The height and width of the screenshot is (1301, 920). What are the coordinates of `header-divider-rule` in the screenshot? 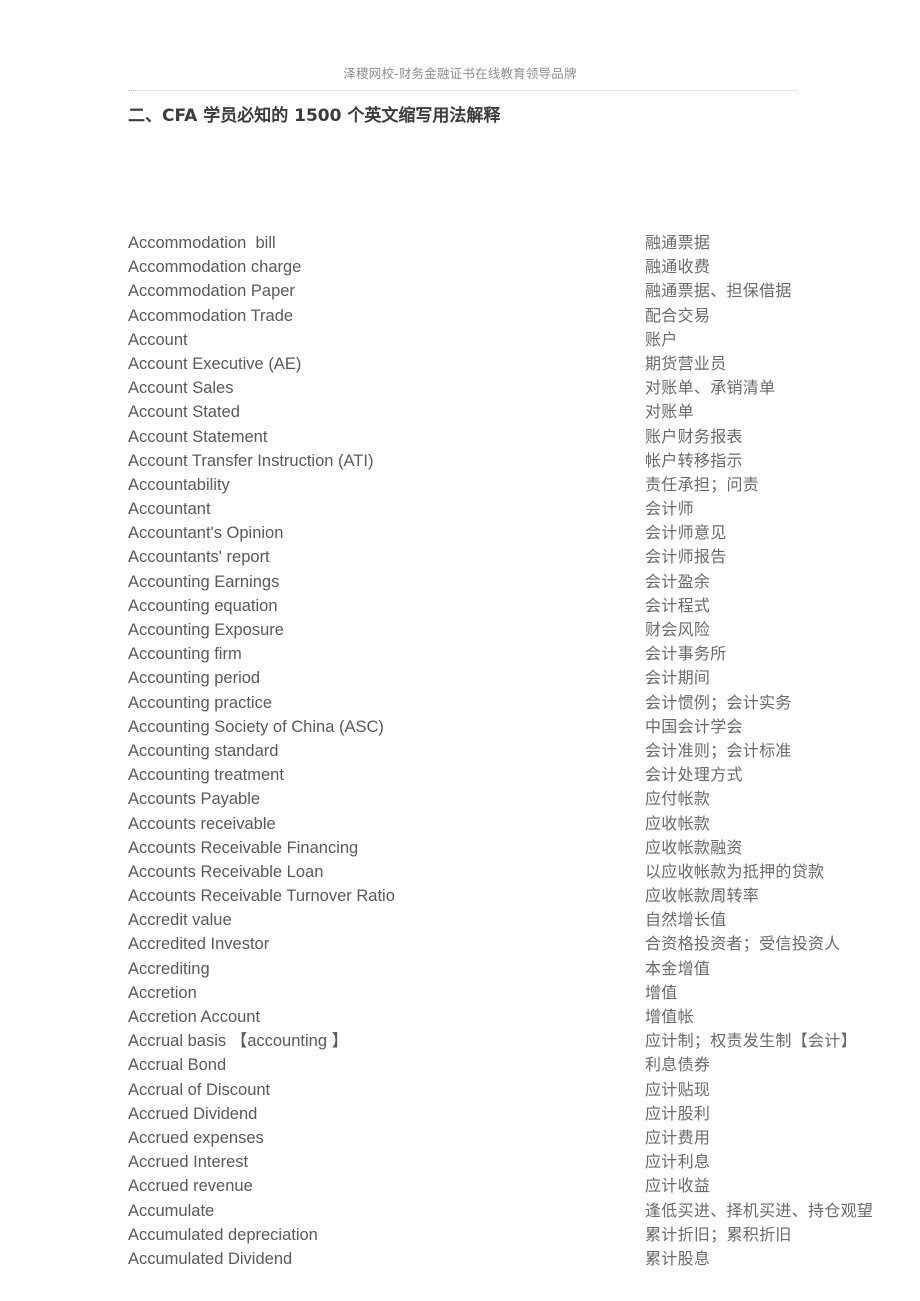 It's located at (462, 90).